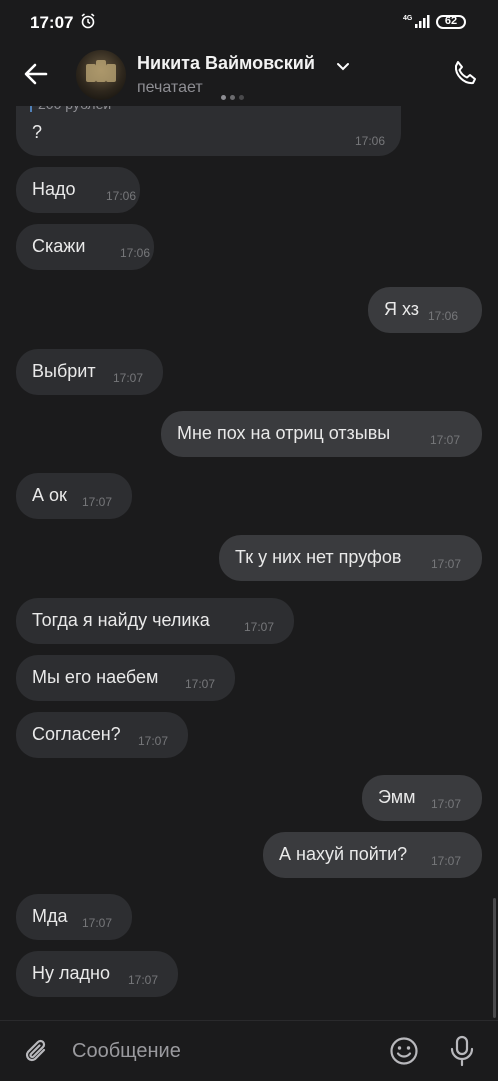 This screenshot has width=498, height=1081. I want to click on typing-dots-icon, so click(234, 96).